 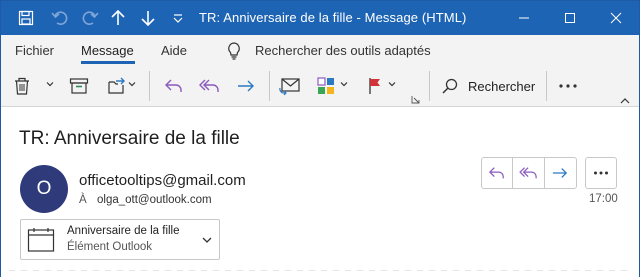 What do you see at coordinates (502, 86) in the screenshot?
I see `search-button-label: Rechercher` at bounding box center [502, 86].